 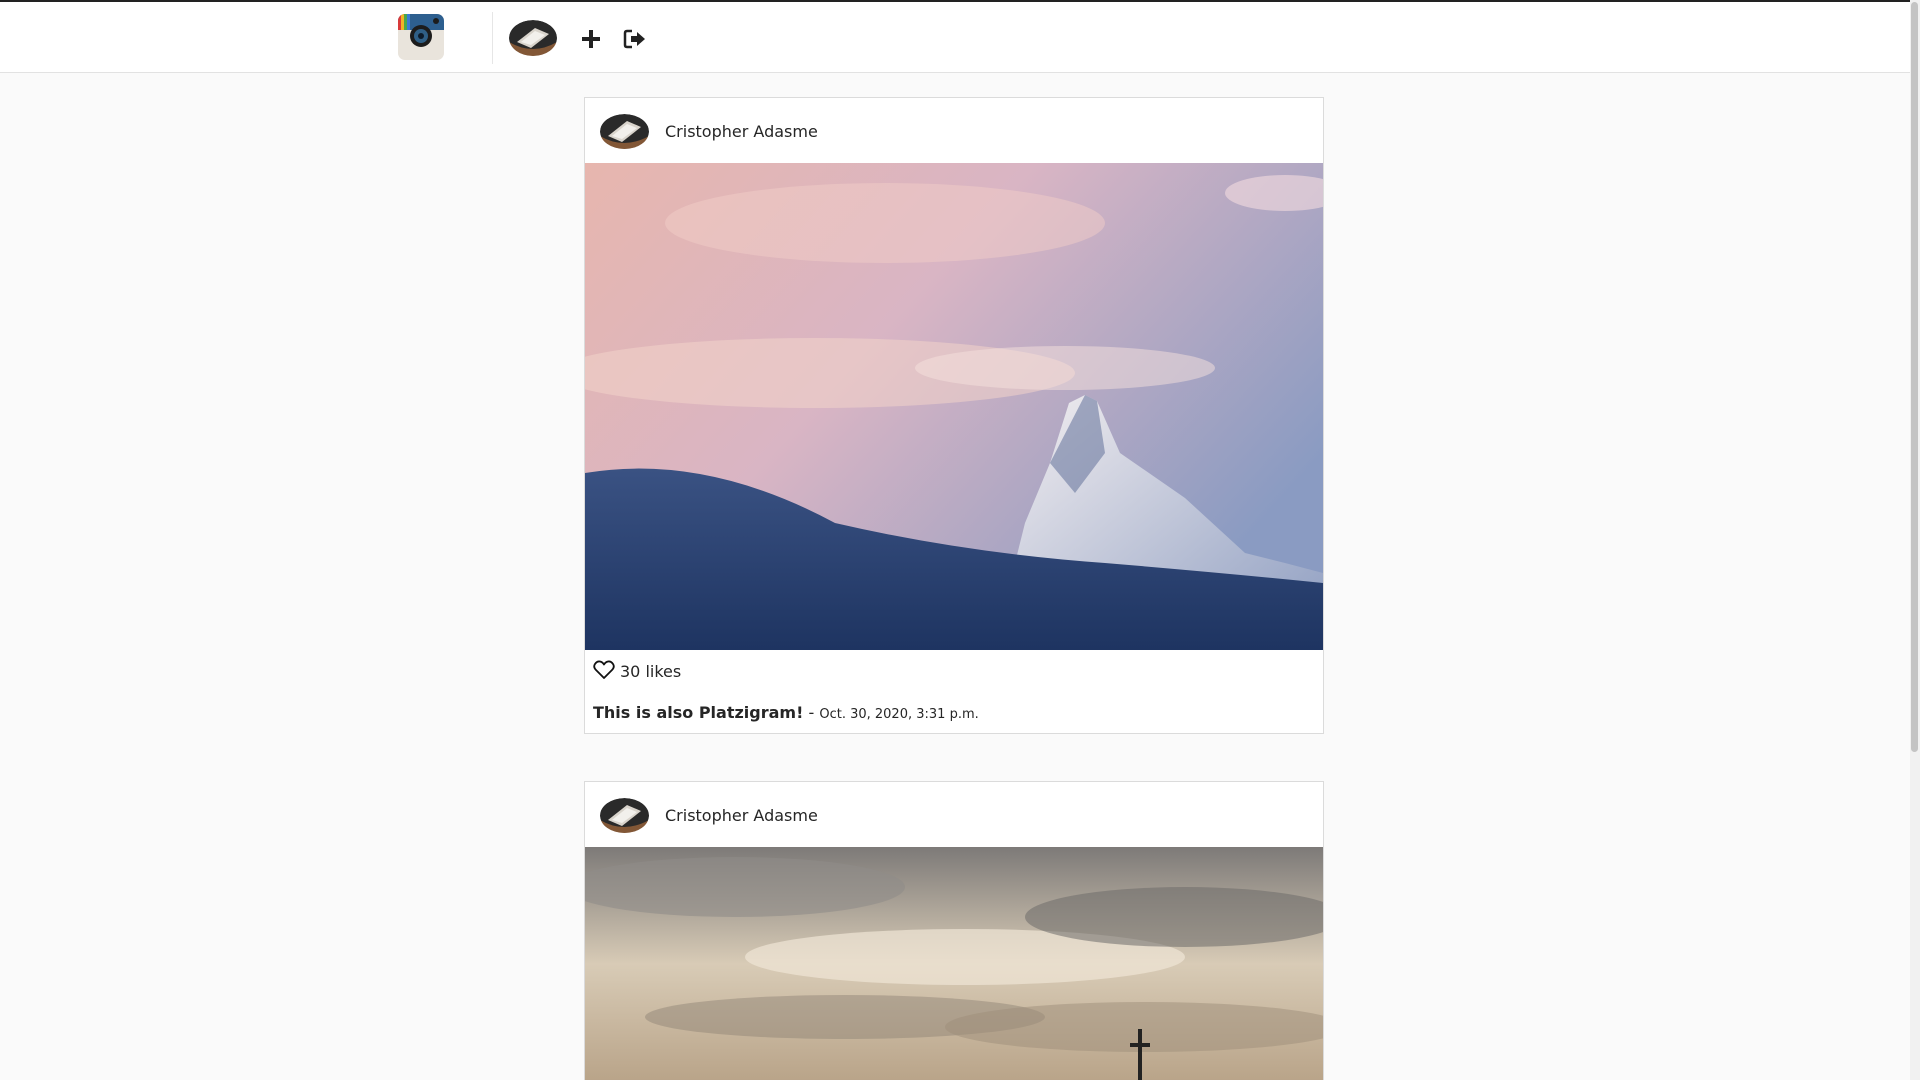 What do you see at coordinates (954, 963) in the screenshot?
I see `post-photo-summit-cross` at bounding box center [954, 963].